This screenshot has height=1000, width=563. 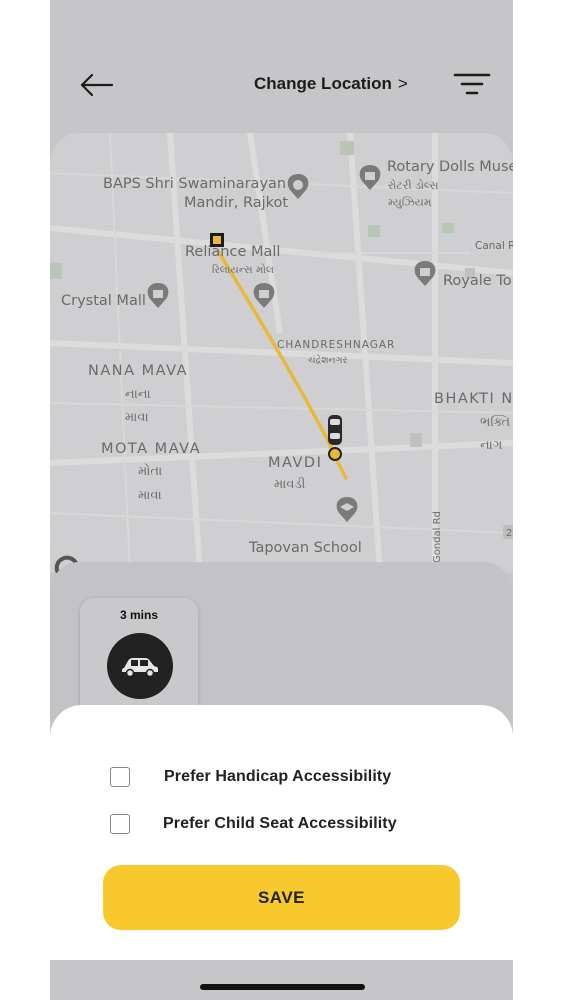 What do you see at coordinates (323, 83) in the screenshot?
I see `change-location-label: Change Location` at bounding box center [323, 83].